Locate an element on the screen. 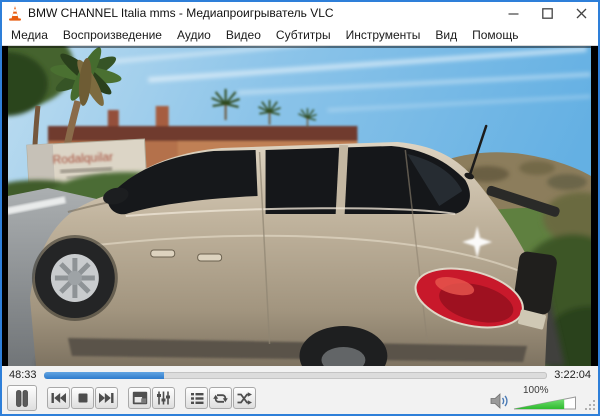 This screenshot has width=600, height=416. view-group is located at coordinates (151, 398).